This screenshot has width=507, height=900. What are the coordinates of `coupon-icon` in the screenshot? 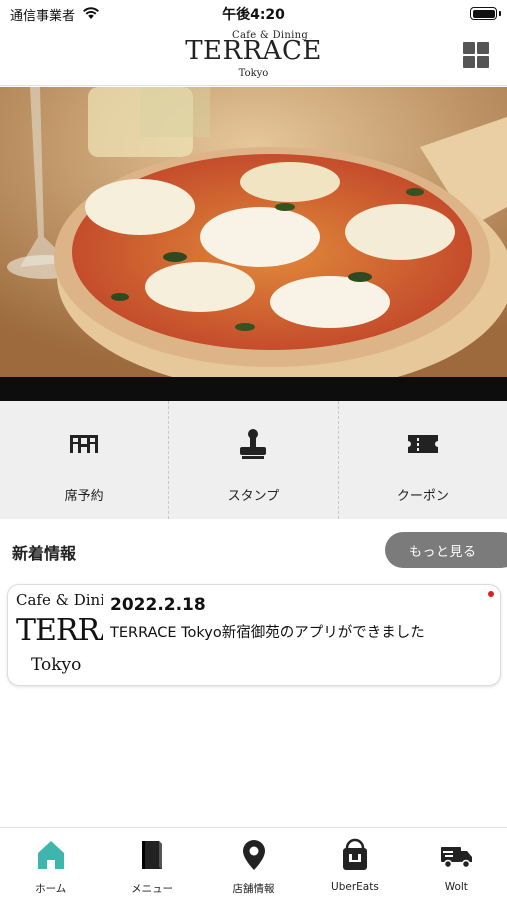 It's located at (423, 444).